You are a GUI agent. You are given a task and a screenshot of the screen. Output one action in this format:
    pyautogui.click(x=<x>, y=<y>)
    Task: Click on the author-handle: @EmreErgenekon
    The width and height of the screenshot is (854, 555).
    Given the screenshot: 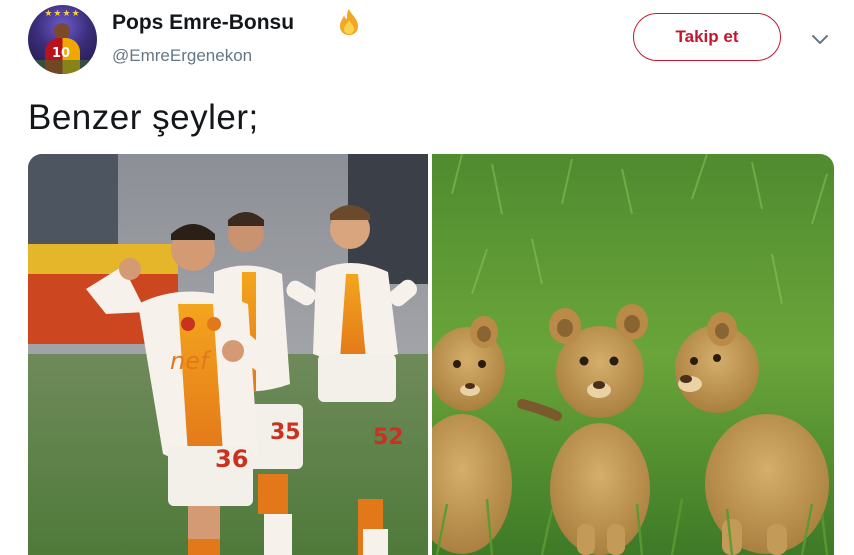 What is the action you would take?
    pyautogui.click(x=182, y=56)
    